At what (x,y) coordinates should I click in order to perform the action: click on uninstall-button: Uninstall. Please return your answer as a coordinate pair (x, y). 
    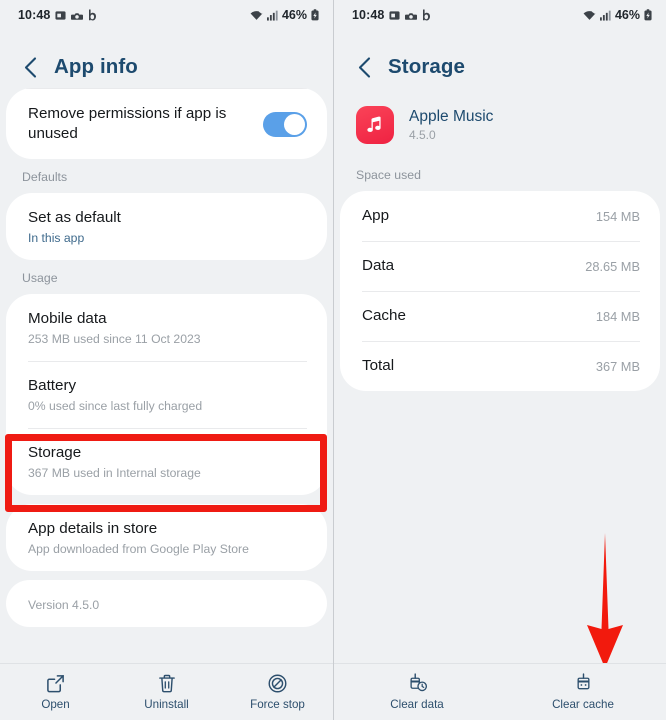
    Looking at the image, I should click on (166, 692).